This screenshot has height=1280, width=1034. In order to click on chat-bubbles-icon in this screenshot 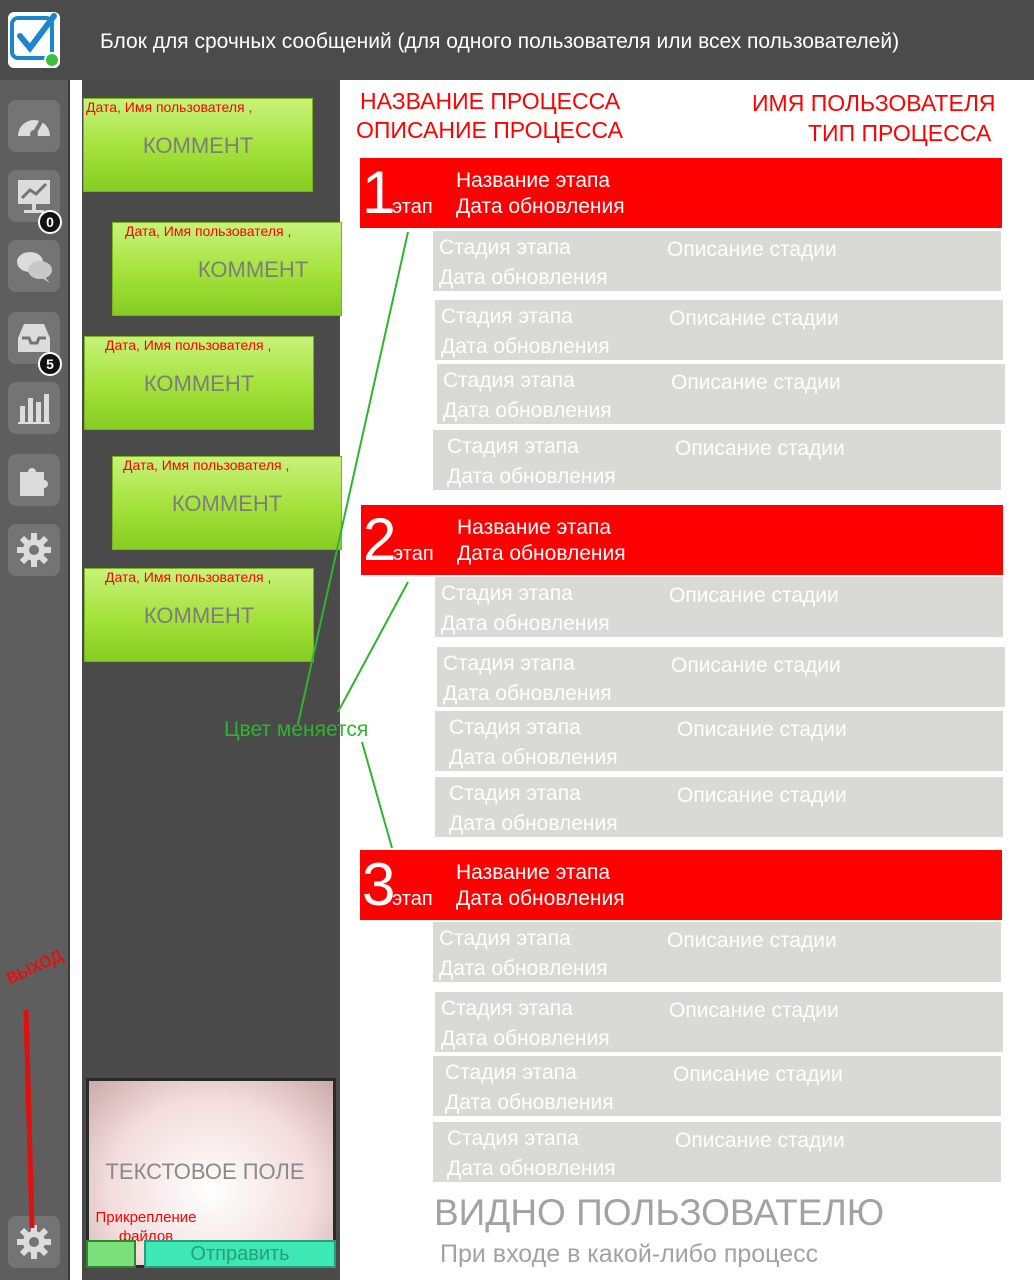, I will do `click(34, 266)`.